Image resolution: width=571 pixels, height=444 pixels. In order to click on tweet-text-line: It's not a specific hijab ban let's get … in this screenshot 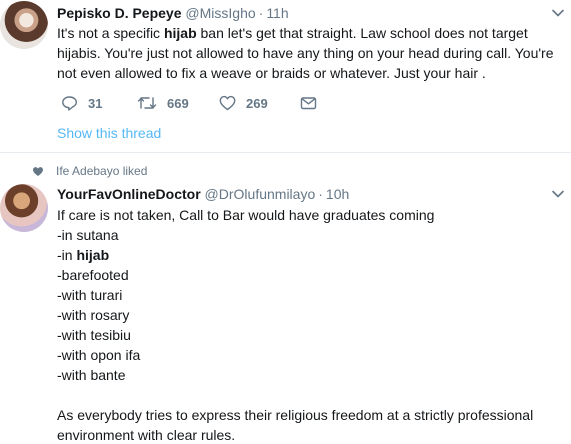, I will do `click(292, 33)`.